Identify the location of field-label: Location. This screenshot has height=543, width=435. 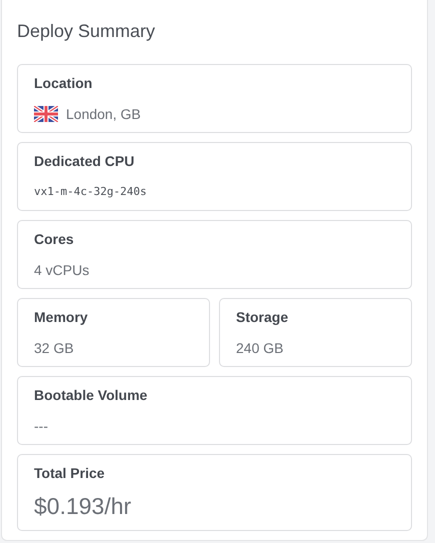
(64, 83).